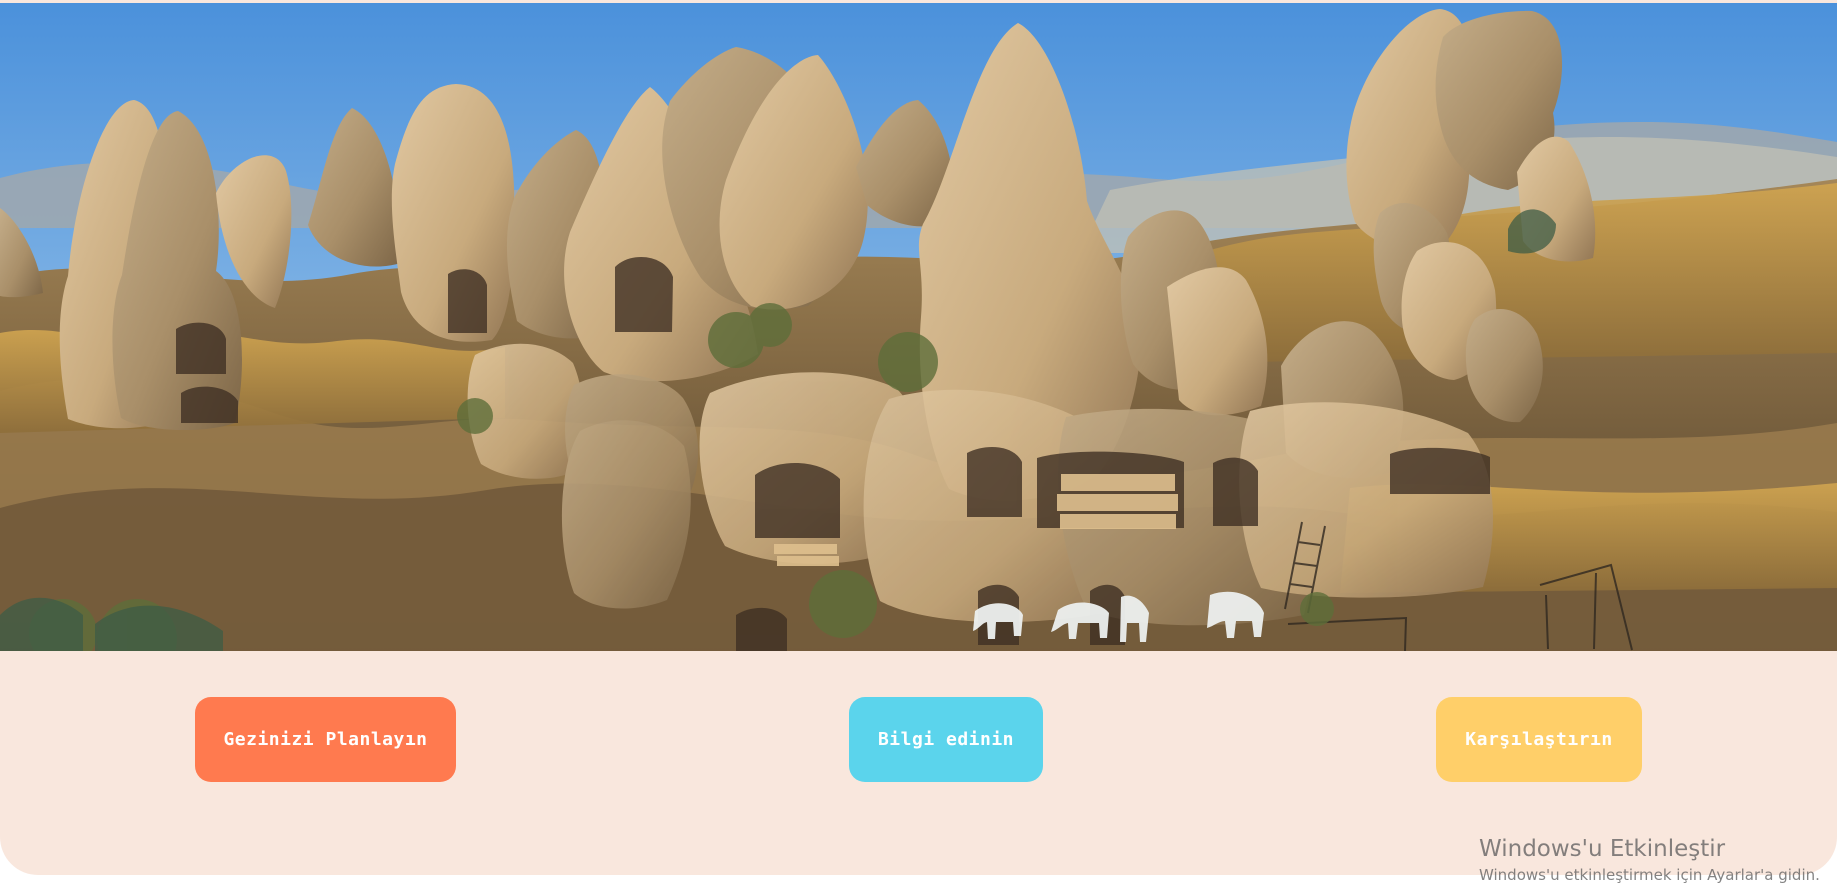 This screenshot has width=1847, height=888. What do you see at coordinates (325, 739) in the screenshot?
I see `plan-trip-button: Gezinizi Planlayın` at bounding box center [325, 739].